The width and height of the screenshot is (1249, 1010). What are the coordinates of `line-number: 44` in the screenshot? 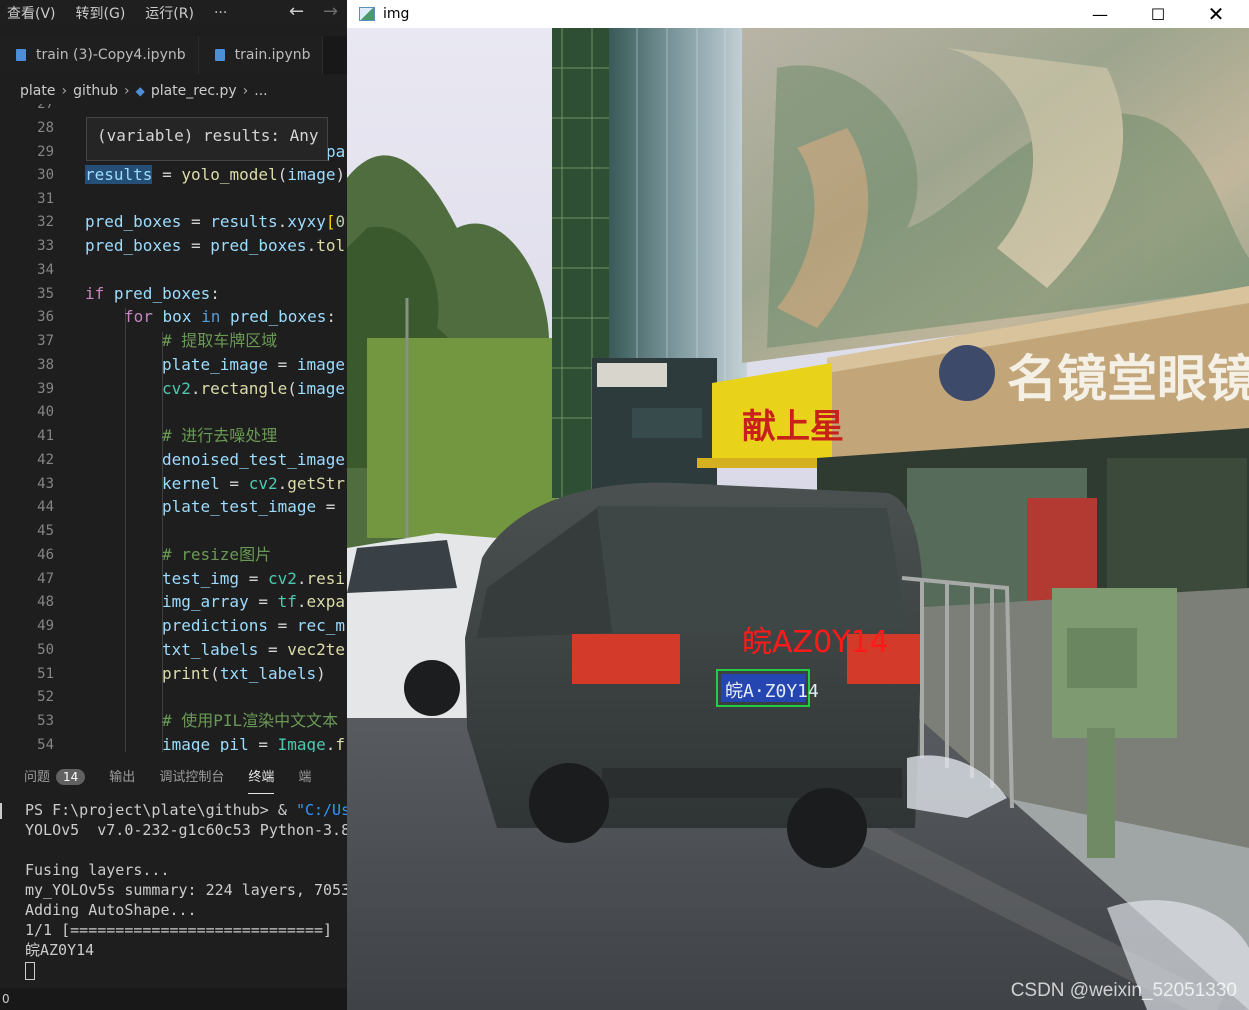 It's located at (45, 507).